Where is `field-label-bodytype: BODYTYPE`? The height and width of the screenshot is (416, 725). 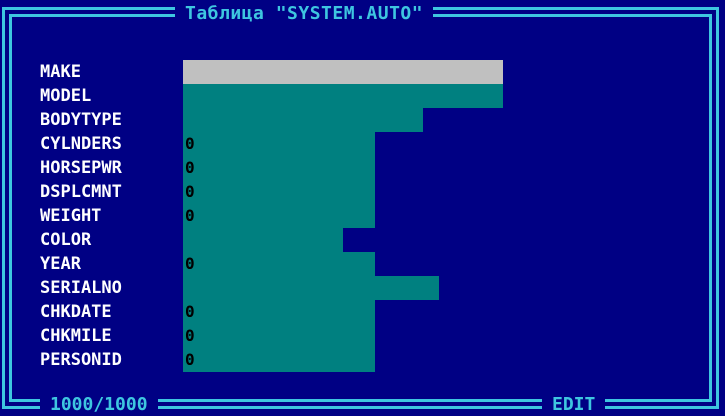
field-label-bodytype: BODYTYPE is located at coordinates (81, 120).